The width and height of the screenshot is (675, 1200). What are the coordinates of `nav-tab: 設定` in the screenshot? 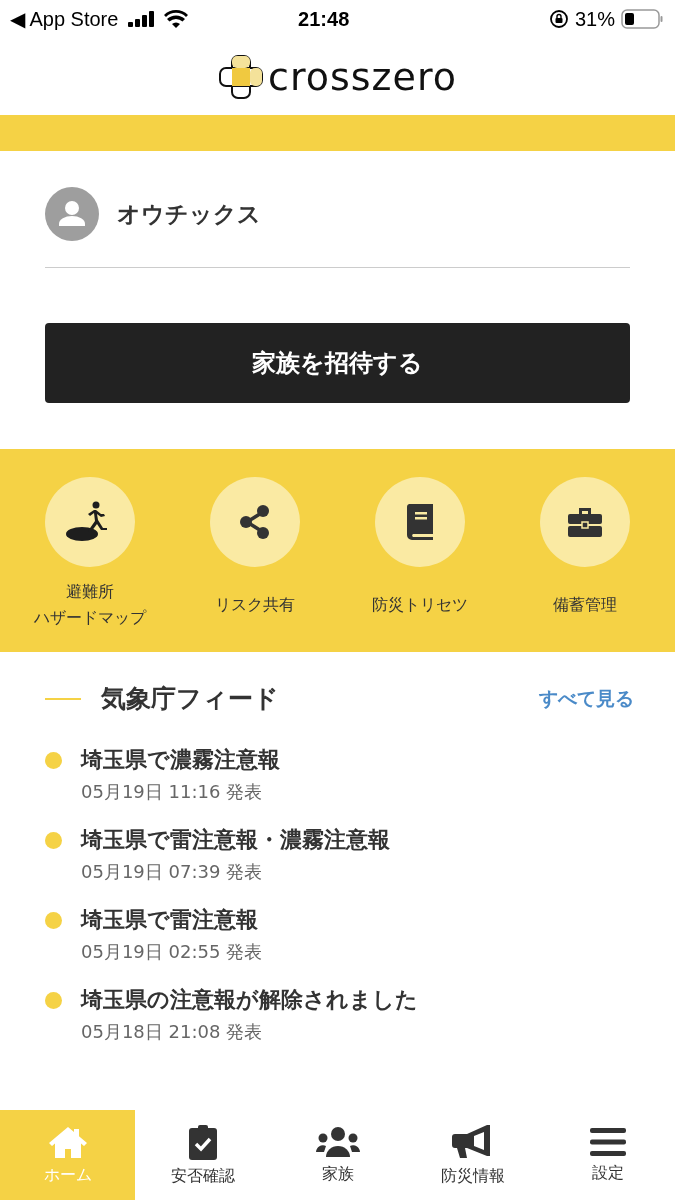 It's located at (607, 1155).